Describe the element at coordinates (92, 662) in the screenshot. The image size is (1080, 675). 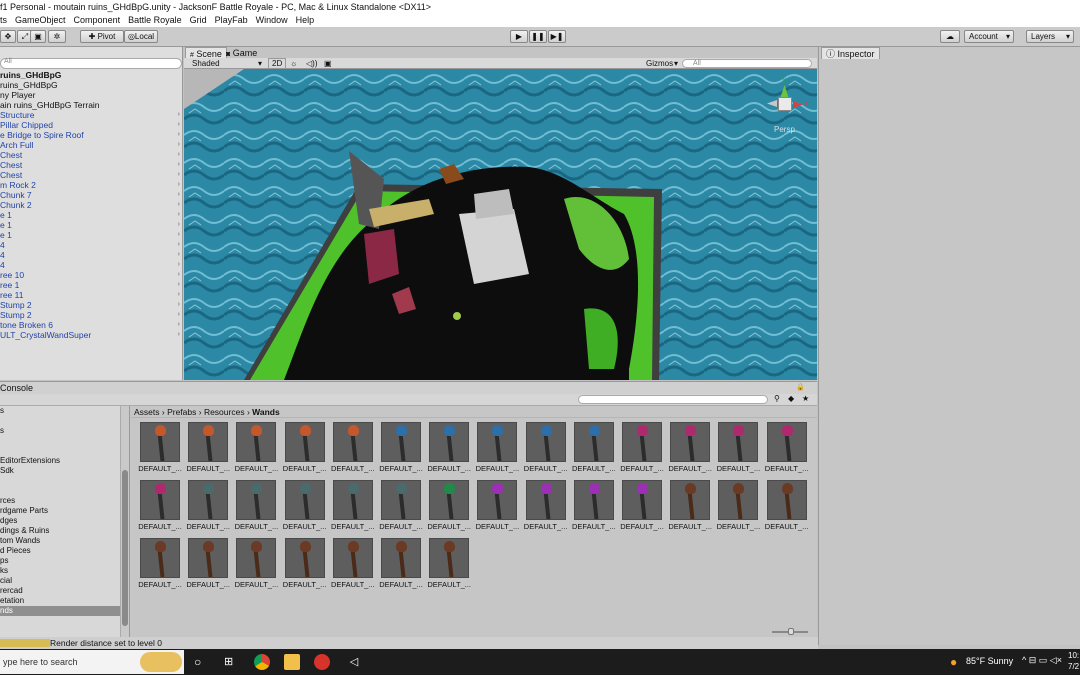
I see `taskbar-search-input: ype here to search` at that location.